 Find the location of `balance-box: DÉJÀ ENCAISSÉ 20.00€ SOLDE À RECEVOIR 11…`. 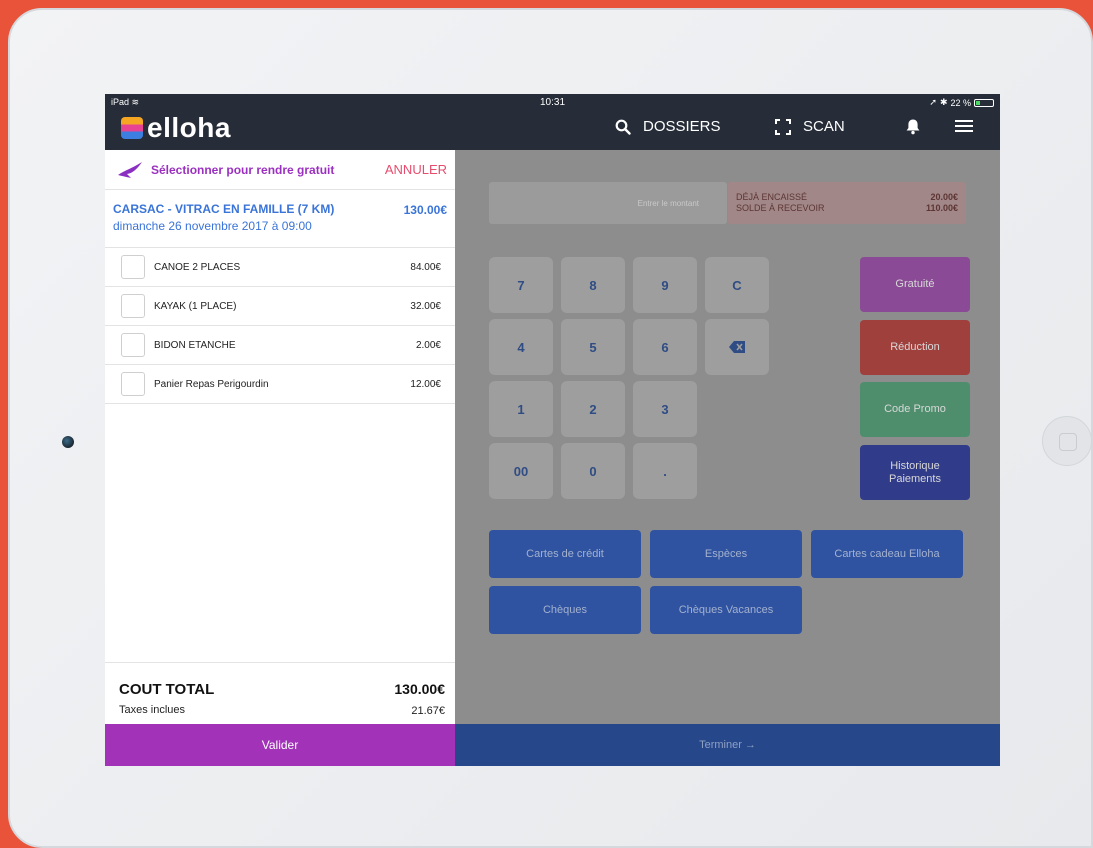

balance-box: DÉJÀ ENCAISSÉ 20.00€ SOLDE À RECEVOIR 11… is located at coordinates (847, 203).